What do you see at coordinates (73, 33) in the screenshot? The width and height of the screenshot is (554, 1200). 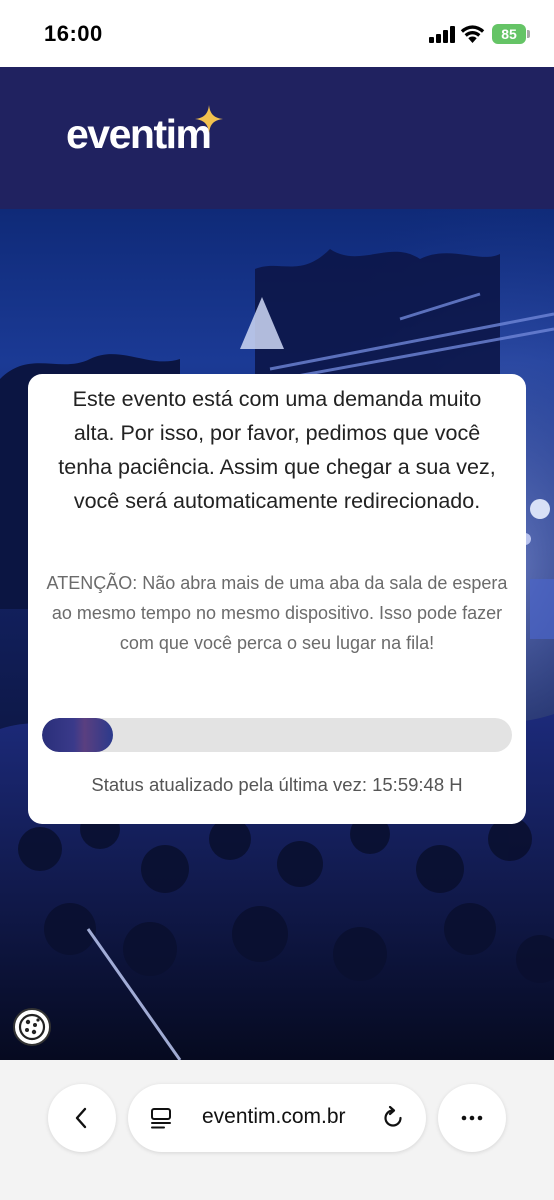 I see `status-time: 16:00` at bounding box center [73, 33].